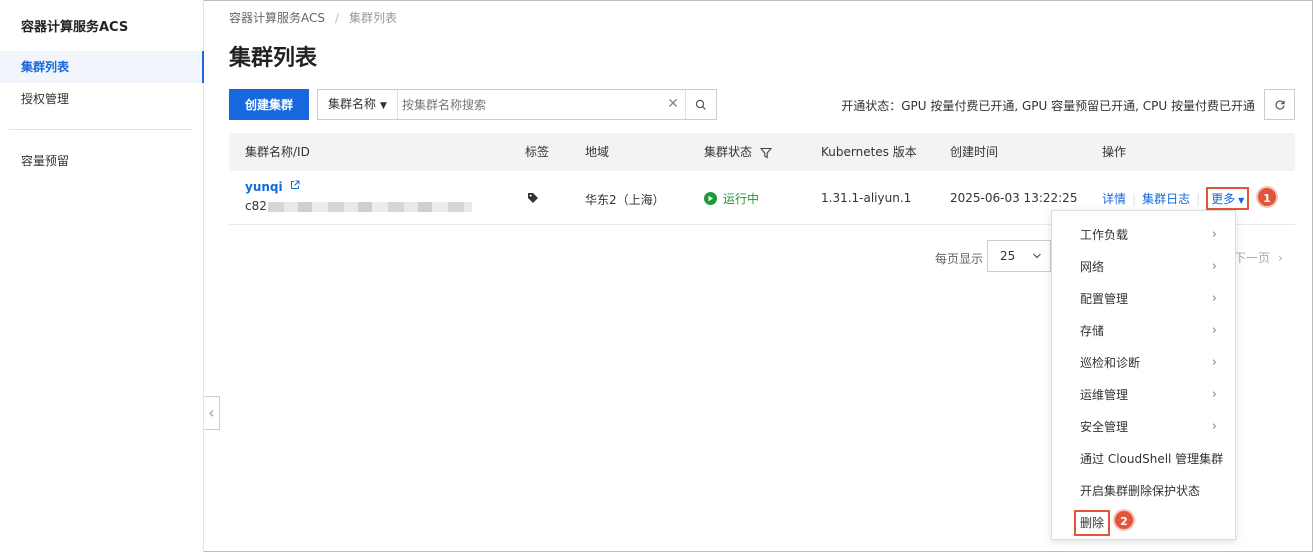 The image size is (1313, 552). I want to click on page-title: 集群列表, so click(273, 58).